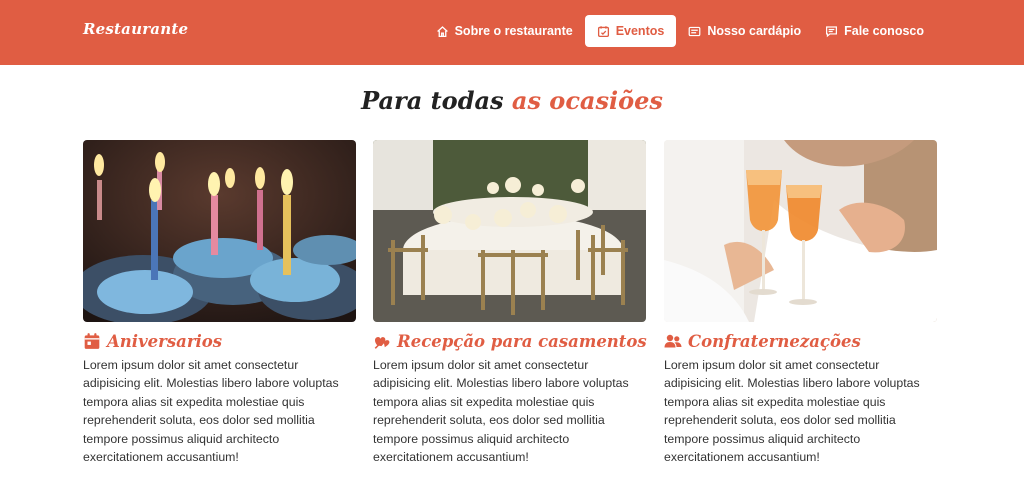 This screenshot has width=1024, height=480. What do you see at coordinates (442, 31) in the screenshot?
I see `home-icon` at bounding box center [442, 31].